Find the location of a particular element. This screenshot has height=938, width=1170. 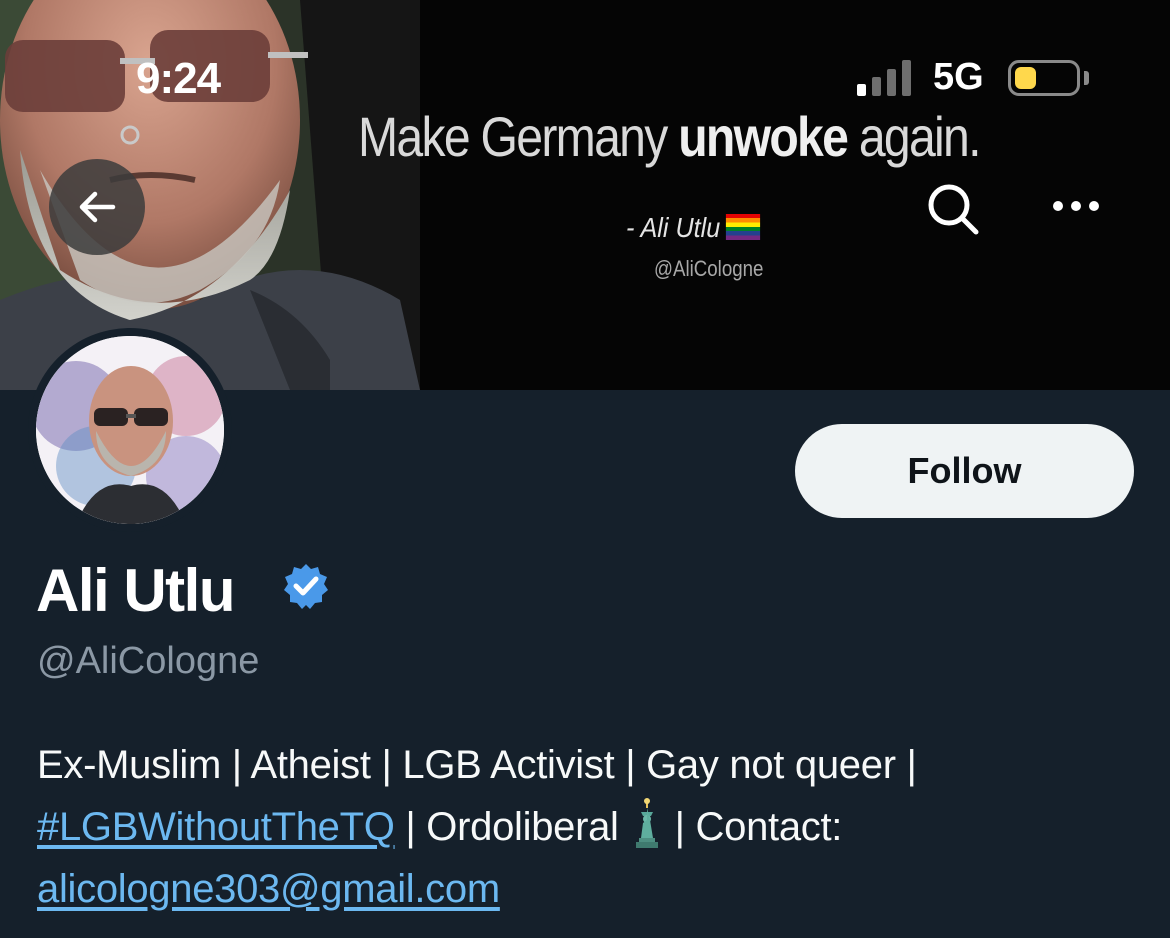

banner-handle: @AliCologne is located at coordinates (709, 268).